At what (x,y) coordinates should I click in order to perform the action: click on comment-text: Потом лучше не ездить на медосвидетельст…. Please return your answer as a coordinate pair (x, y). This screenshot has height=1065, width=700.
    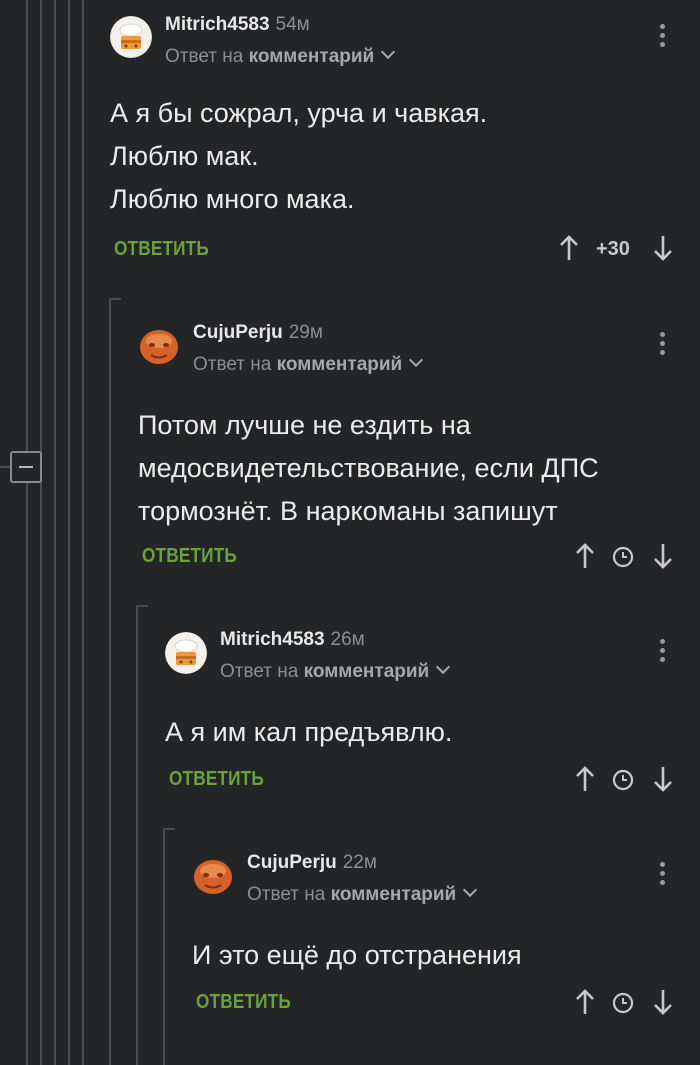
    Looking at the image, I should click on (368, 468).